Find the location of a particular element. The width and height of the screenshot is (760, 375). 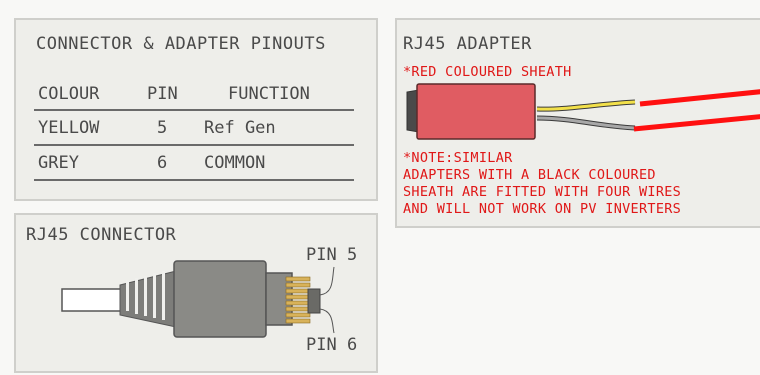

pinouts-title: CONNECTOR & ADAPTER PINOUTS is located at coordinates (181, 44).